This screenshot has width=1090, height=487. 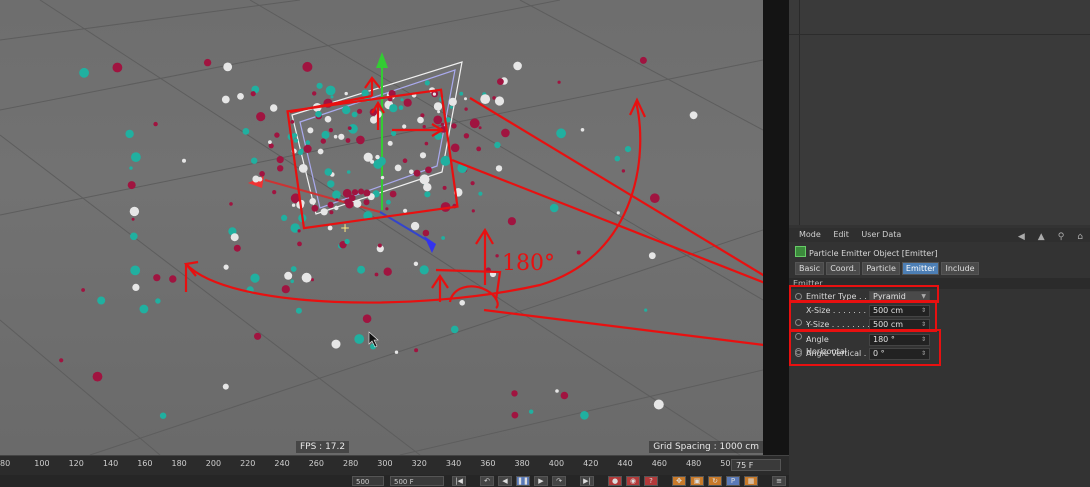 I want to click on help-button: ?, so click(x=651, y=481).